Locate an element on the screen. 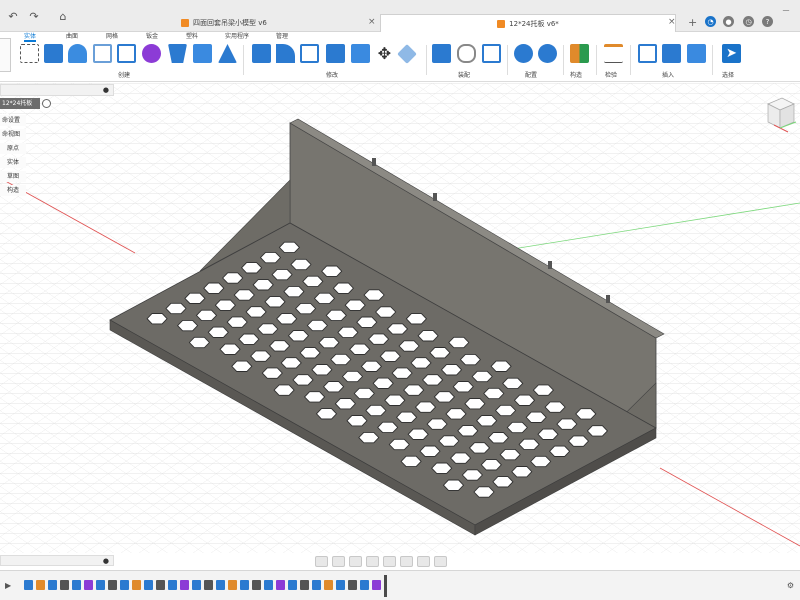  group-configure: 配置 is located at coordinates (531, 74).